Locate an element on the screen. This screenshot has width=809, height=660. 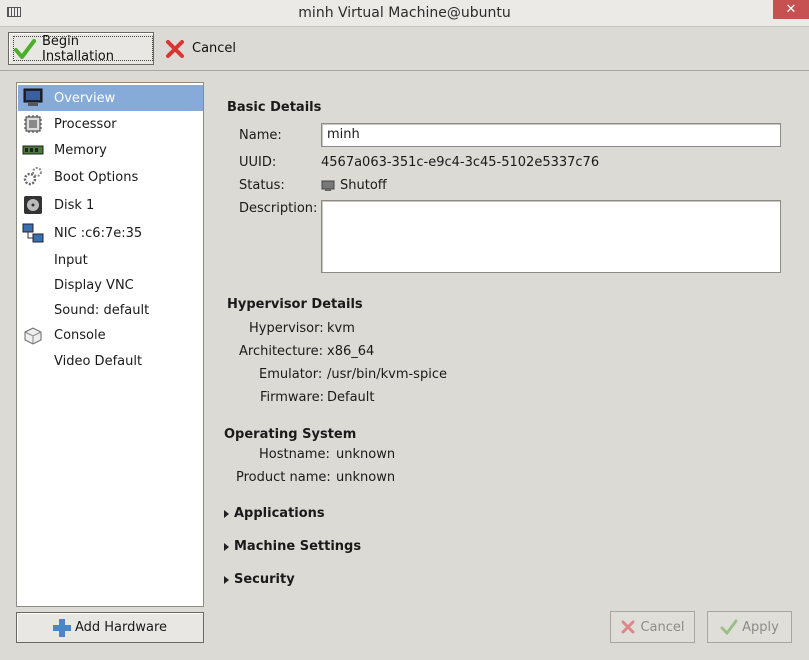
status-value-row: Shutoff is located at coordinates (354, 185).